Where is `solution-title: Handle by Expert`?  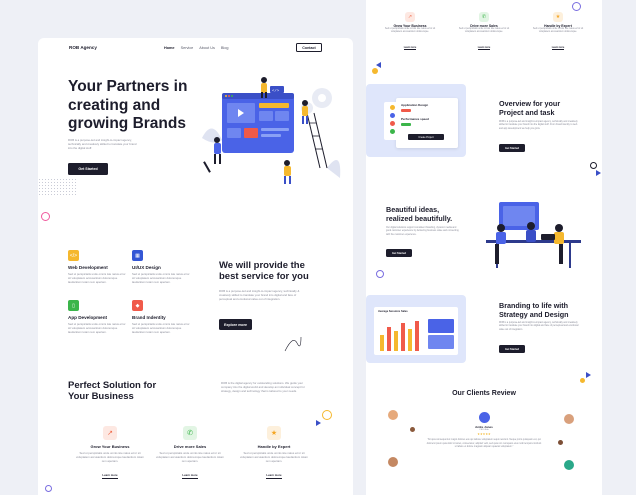
solution-title: Handle by Expert is located at coordinates (274, 446).